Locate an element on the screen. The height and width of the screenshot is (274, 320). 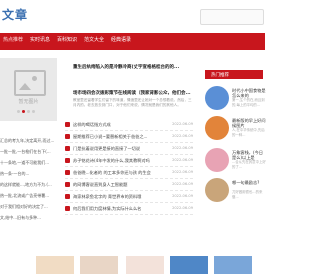
slider-dots is located at coordinates (28, 113).